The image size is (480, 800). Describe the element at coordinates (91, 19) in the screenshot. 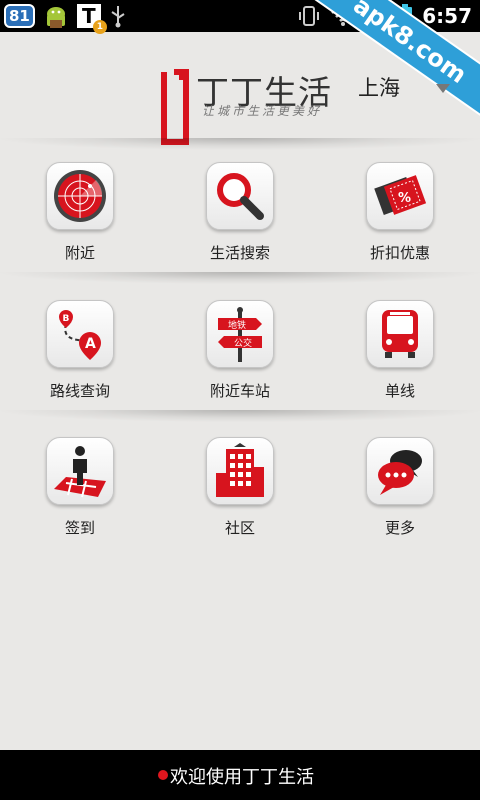

I see `t-app-icon: T1` at that location.